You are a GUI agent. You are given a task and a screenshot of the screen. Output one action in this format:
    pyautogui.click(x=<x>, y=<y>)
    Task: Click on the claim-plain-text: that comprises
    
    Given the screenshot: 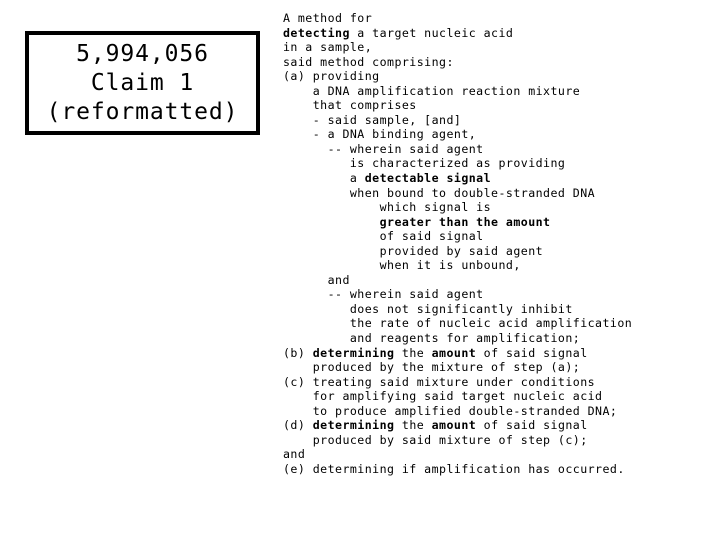 What is the action you would take?
    pyautogui.click(x=350, y=105)
    